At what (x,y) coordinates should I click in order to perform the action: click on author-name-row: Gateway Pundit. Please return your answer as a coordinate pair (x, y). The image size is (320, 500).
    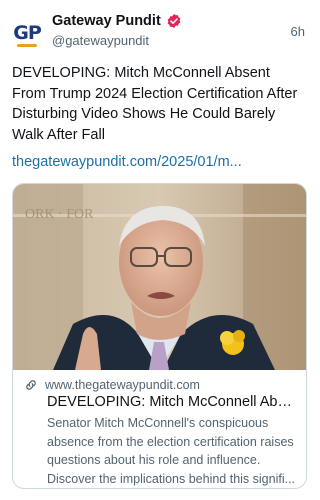
    Looking at the image, I should click on (117, 21).